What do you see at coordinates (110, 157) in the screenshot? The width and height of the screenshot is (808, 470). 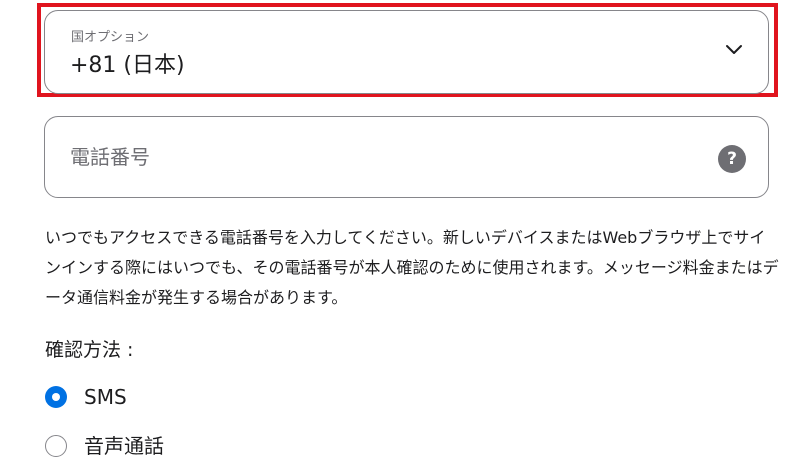 I see `phone-number-placeholder: 電話番号` at bounding box center [110, 157].